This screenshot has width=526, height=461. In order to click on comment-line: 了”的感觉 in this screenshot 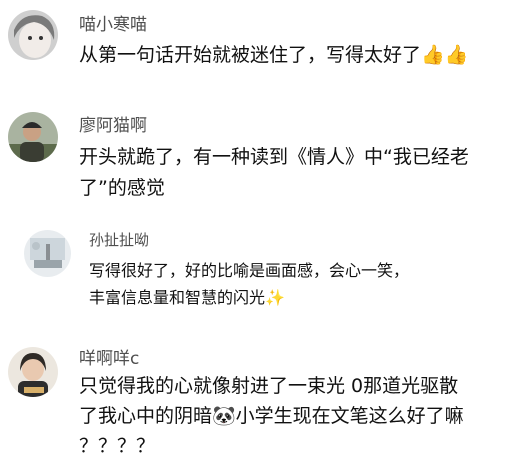, I will do `click(122, 188)`.